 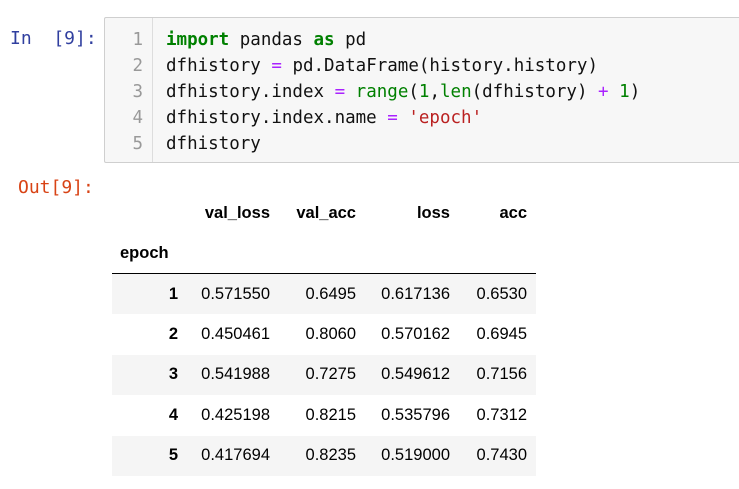 What do you see at coordinates (137, 66) in the screenshot?
I see `line-number: 2` at bounding box center [137, 66].